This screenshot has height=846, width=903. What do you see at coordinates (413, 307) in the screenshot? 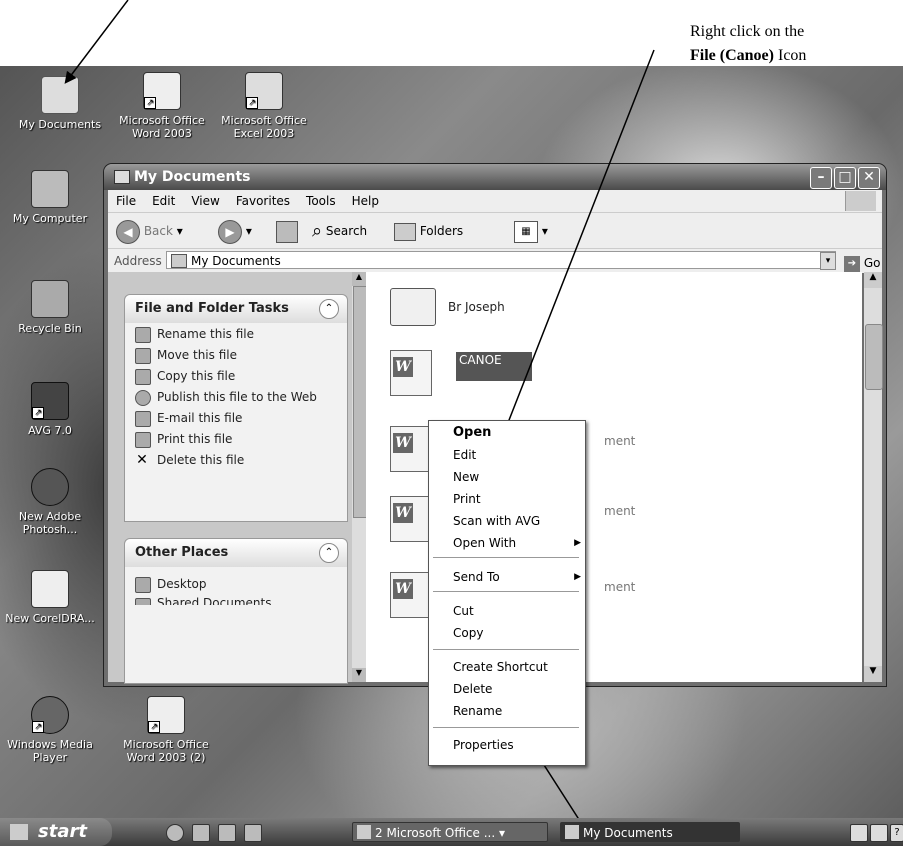
I see `folder-icon` at bounding box center [413, 307].